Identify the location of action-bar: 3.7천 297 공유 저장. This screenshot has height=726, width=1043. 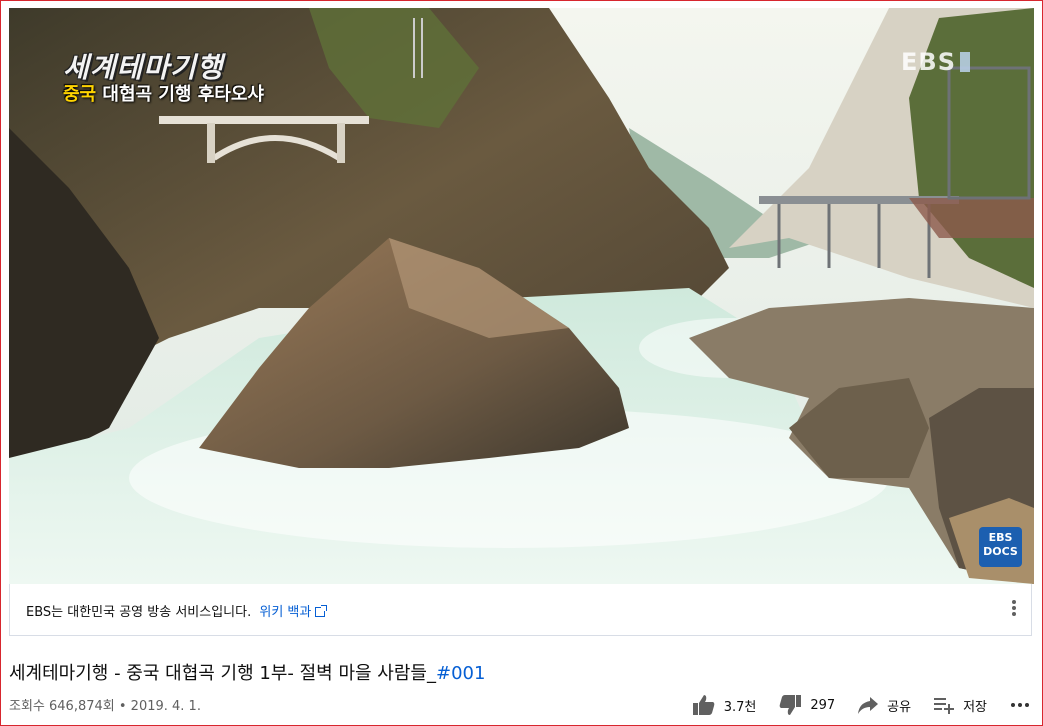
(849, 705).